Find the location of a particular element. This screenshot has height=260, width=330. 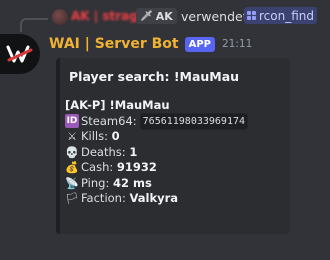

kills-line: ⚔ Kills: 0 is located at coordinates (156, 137).